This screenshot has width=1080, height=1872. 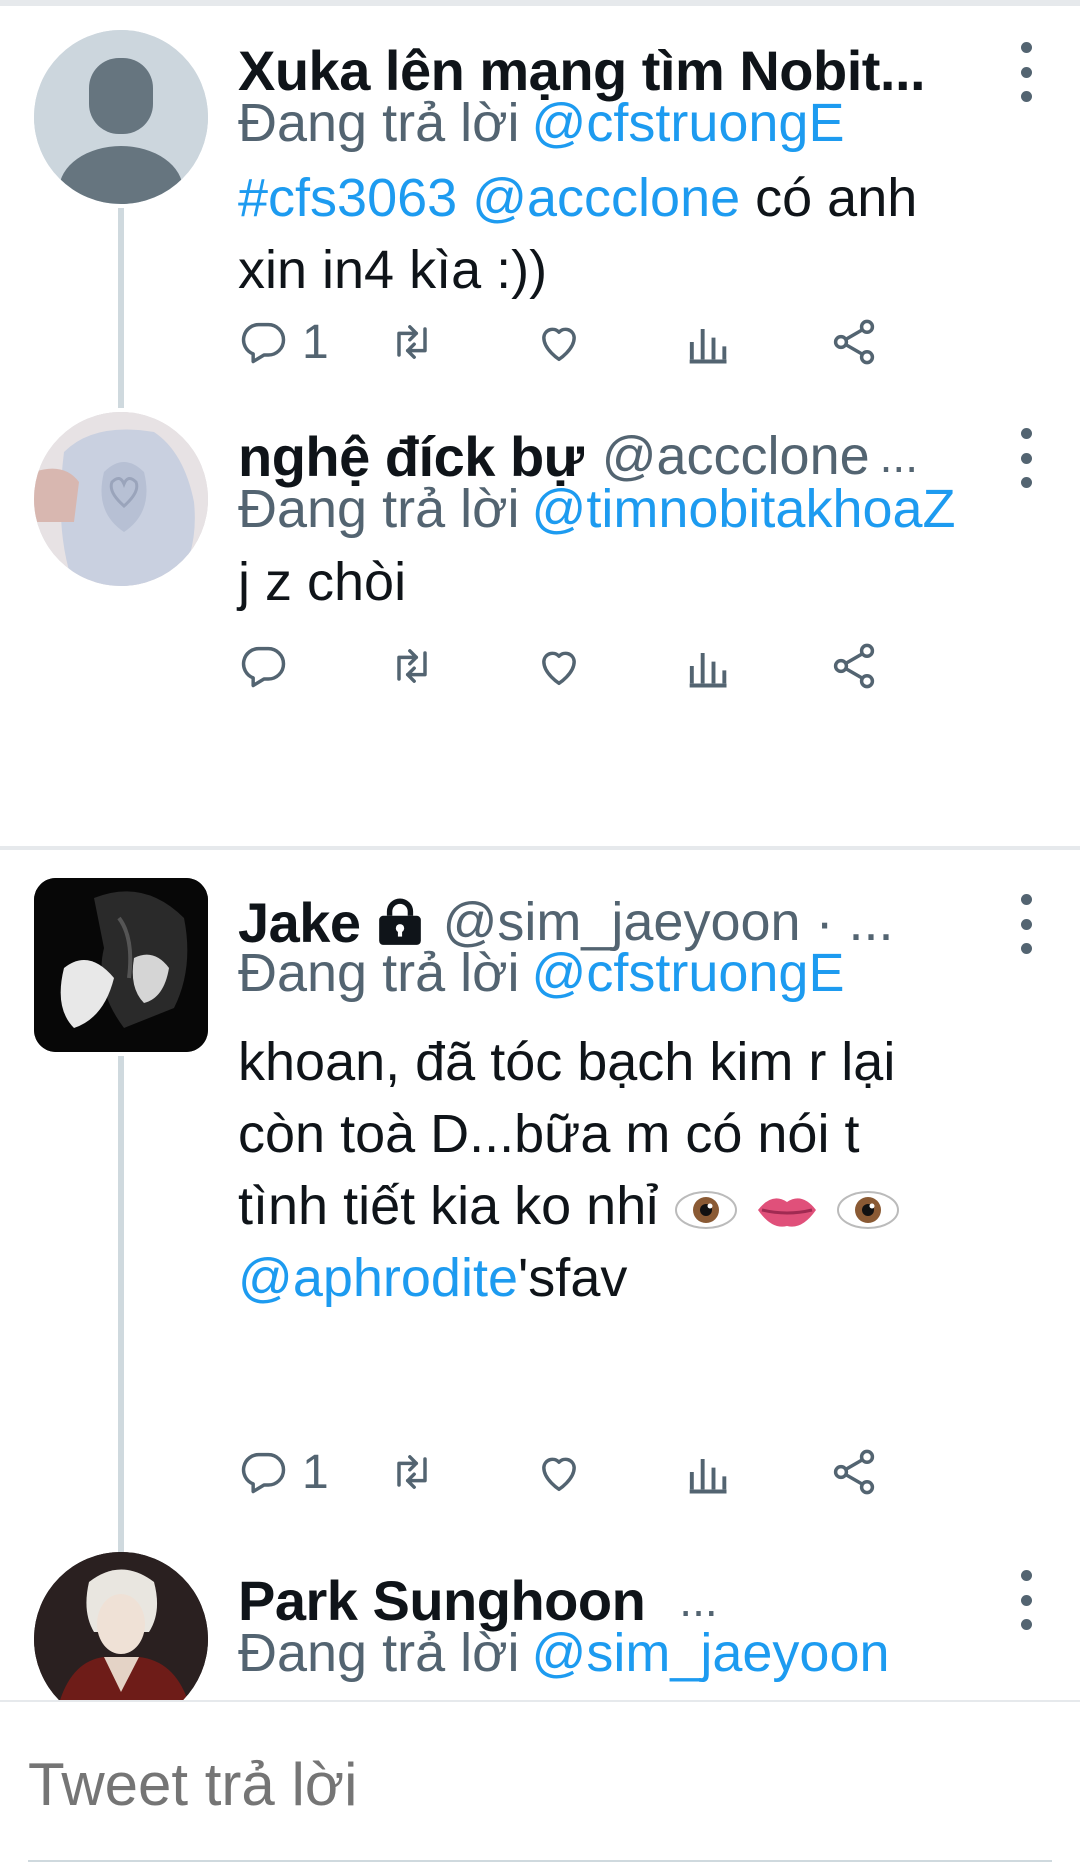 I want to click on action-bar, so click(x=628, y=666).